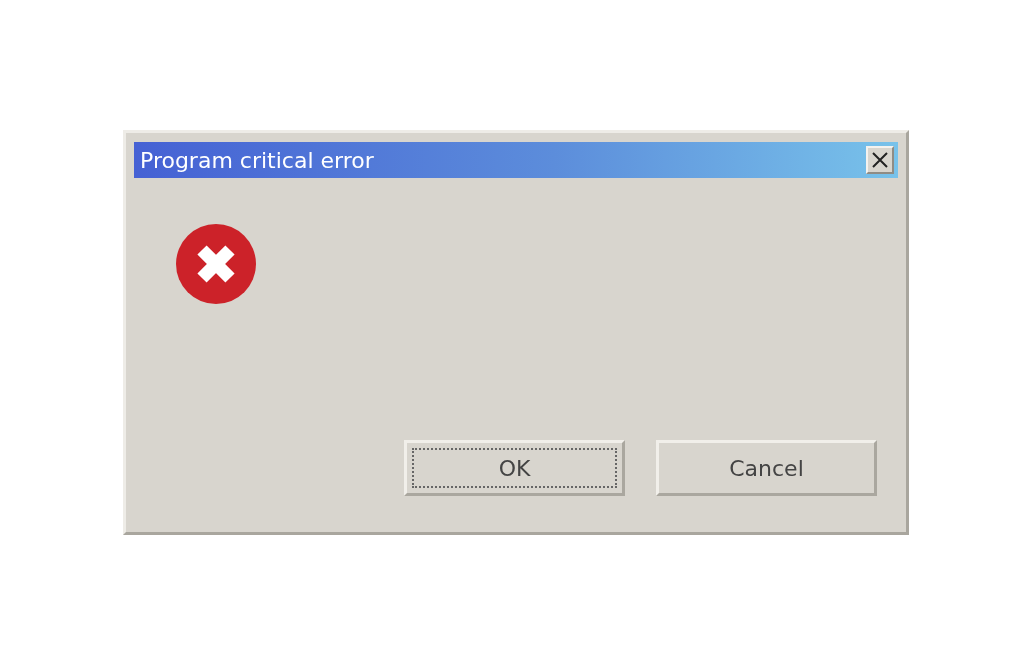 The image size is (1024, 666). I want to click on dialog-button: Cancel, so click(766, 468).